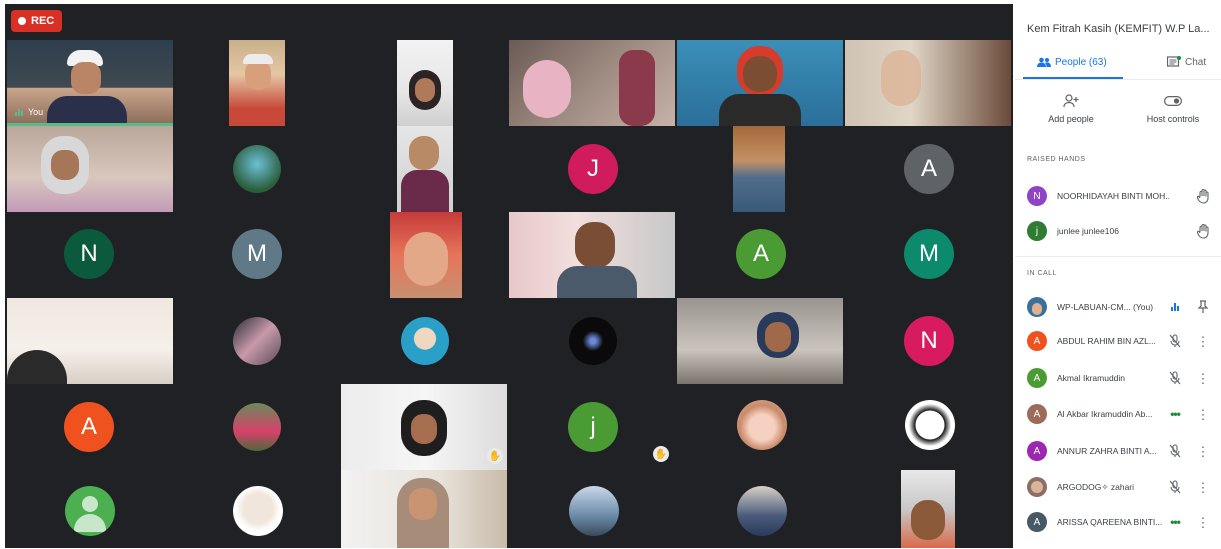 Image resolution: width=1221 pixels, height=549 pixels. I want to click on raised-hand-row: j junlee junlee106, so click(1124, 231).